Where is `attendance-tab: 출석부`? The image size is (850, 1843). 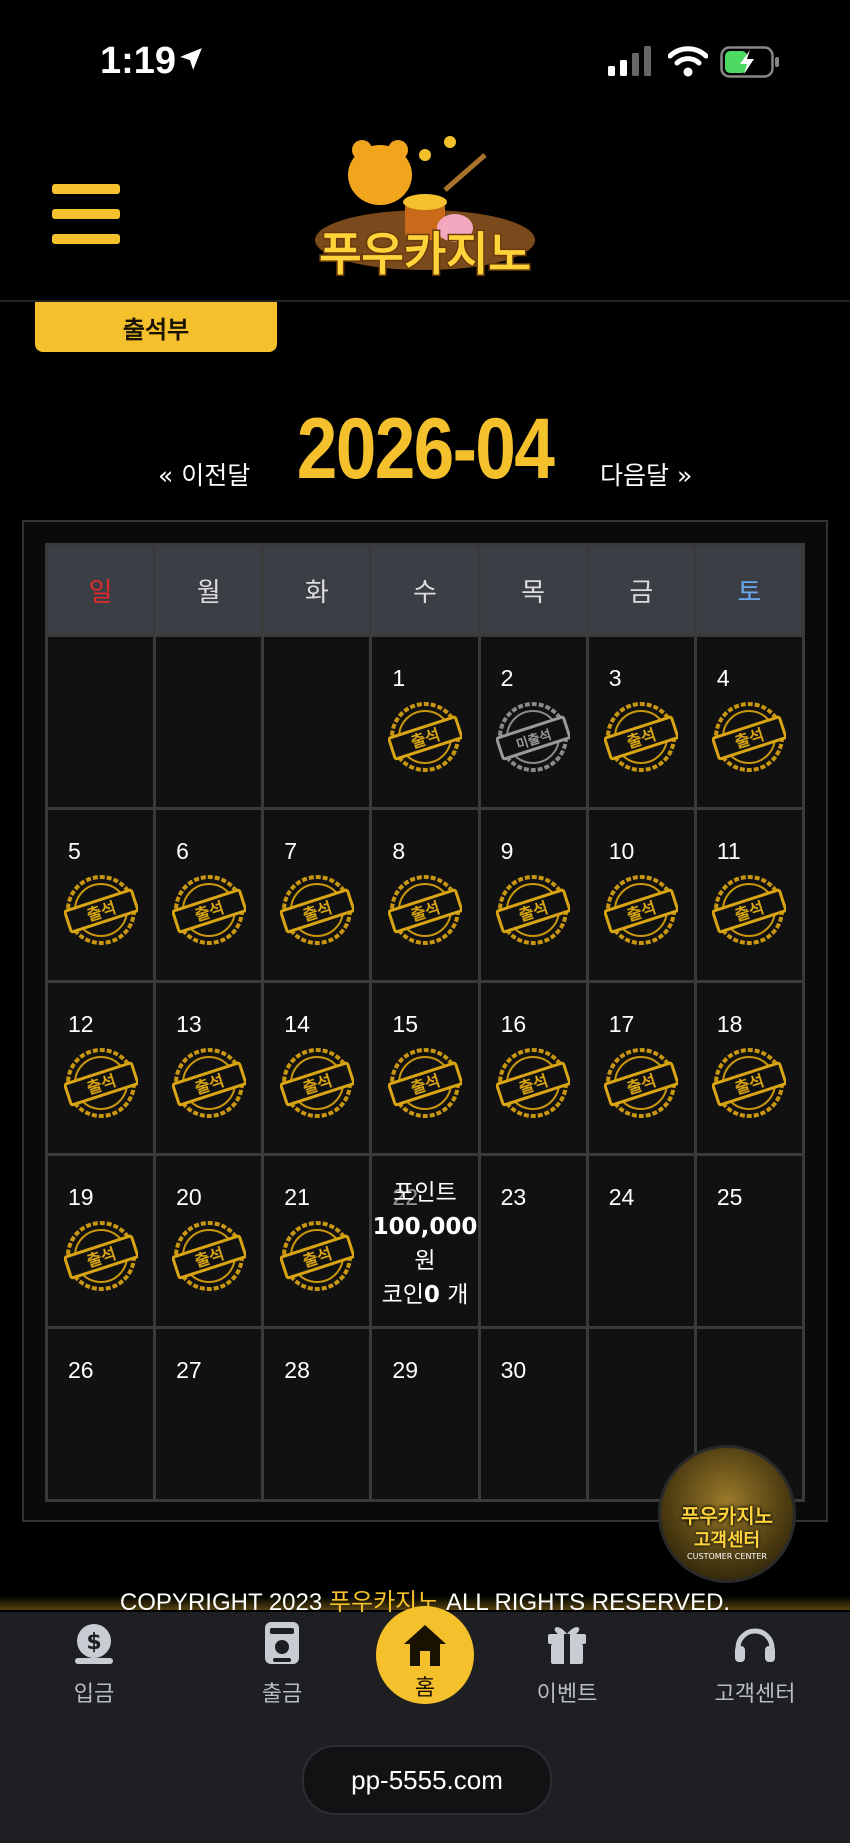
attendance-tab: 출석부 is located at coordinates (156, 327).